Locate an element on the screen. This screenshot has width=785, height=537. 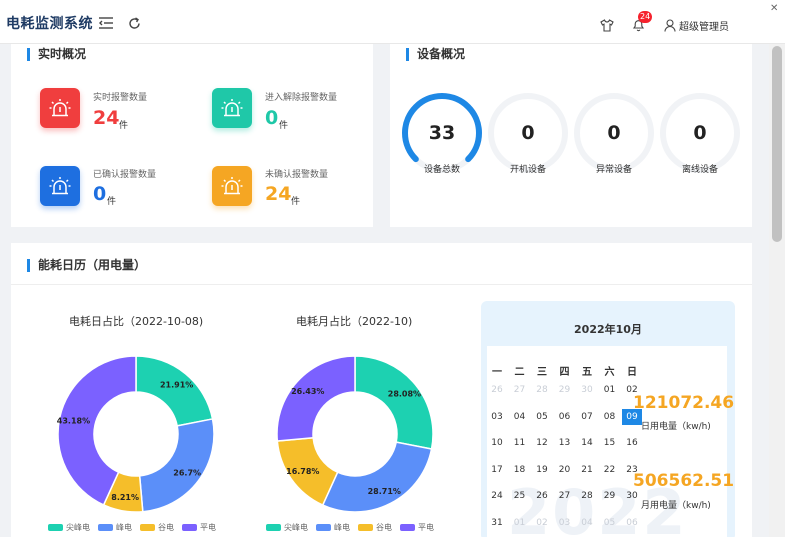
calendar-title: 2022年10月 is located at coordinates (608, 329).